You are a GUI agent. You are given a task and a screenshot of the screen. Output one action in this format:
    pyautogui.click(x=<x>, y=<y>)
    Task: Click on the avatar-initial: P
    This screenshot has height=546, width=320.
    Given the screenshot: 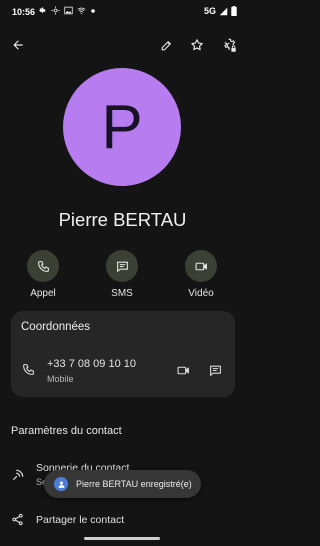 What is the action you would take?
    pyautogui.click(x=122, y=127)
    